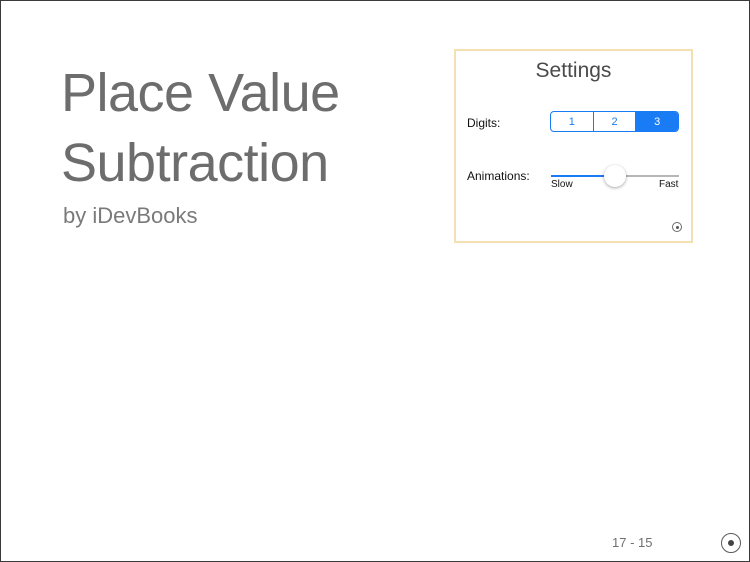 This screenshot has height=562, width=750. What do you see at coordinates (572, 121) in the screenshot?
I see `digits-option-1: 1` at bounding box center [572, 121].